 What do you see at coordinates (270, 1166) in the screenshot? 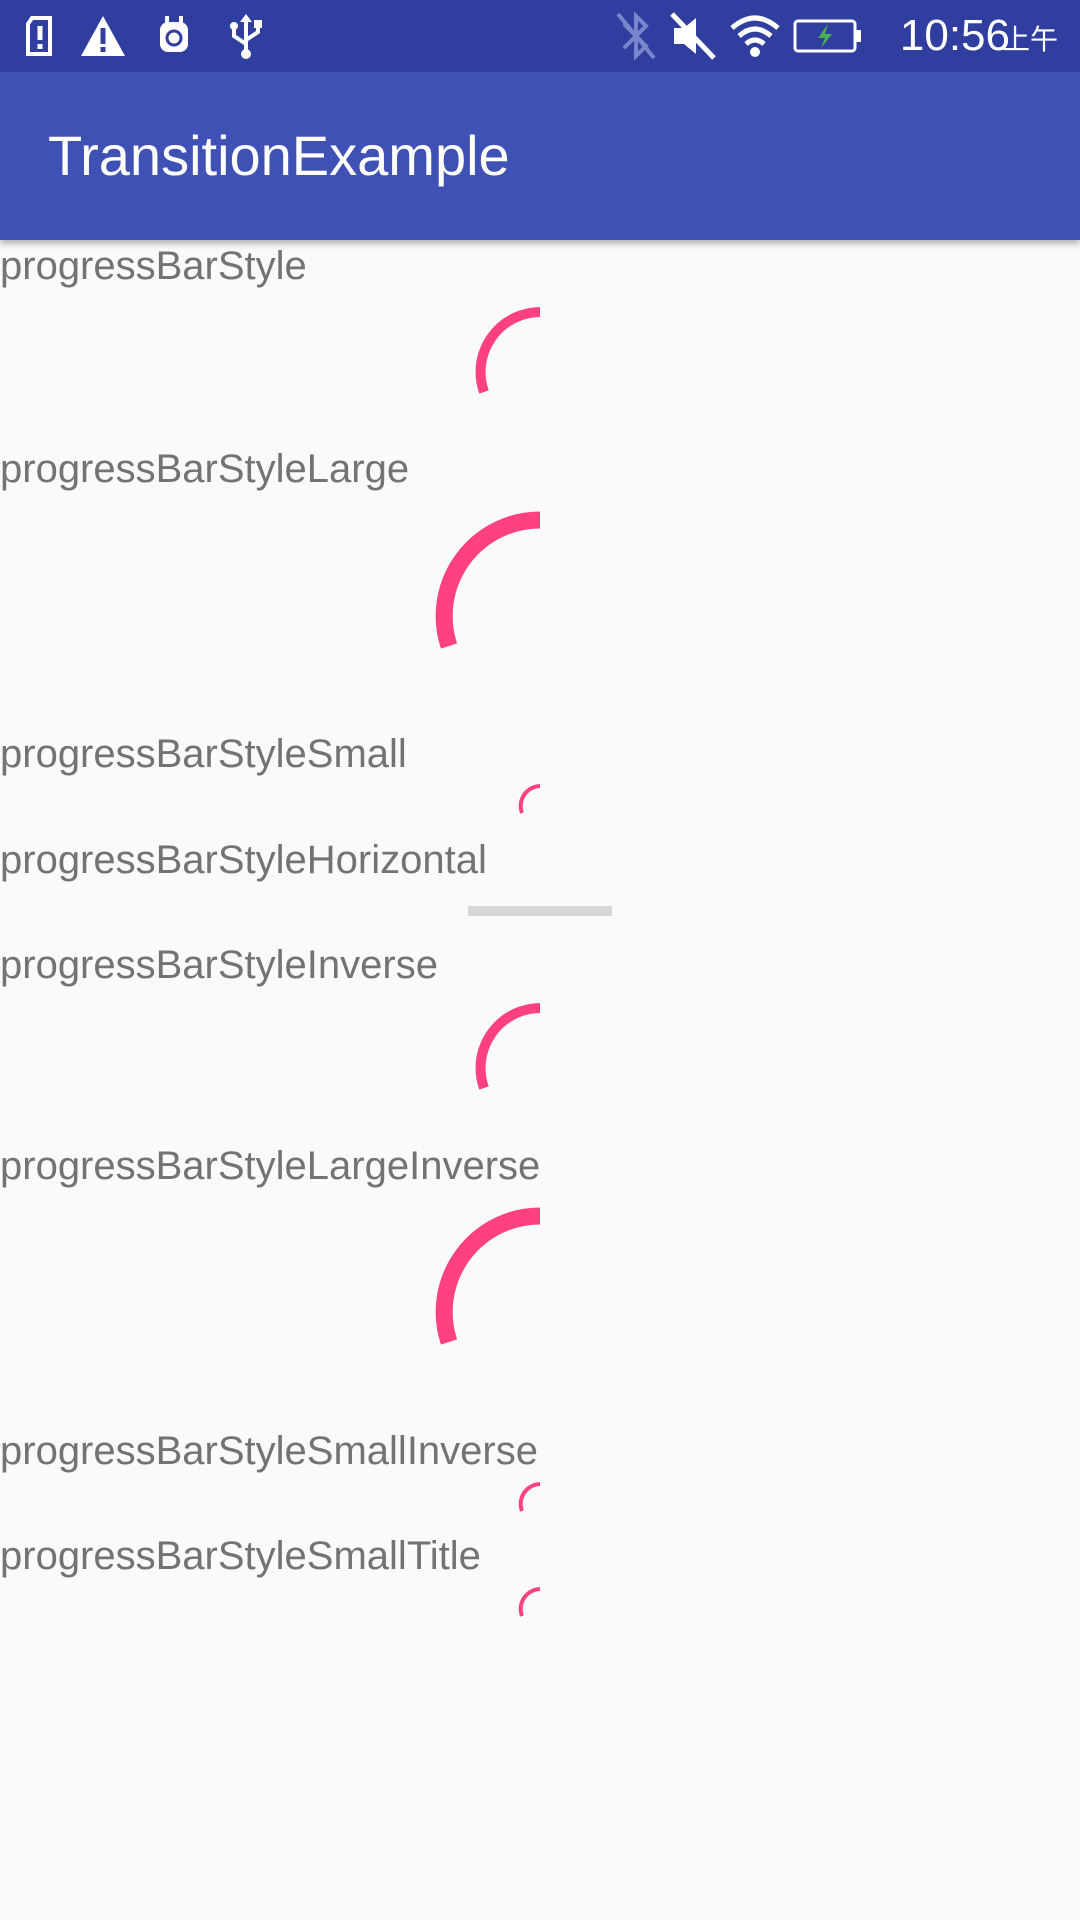
I see `label-progress-bar-style-large-inverse: progressBarStyleLargeInverse` at bounding box center [270, 1166].